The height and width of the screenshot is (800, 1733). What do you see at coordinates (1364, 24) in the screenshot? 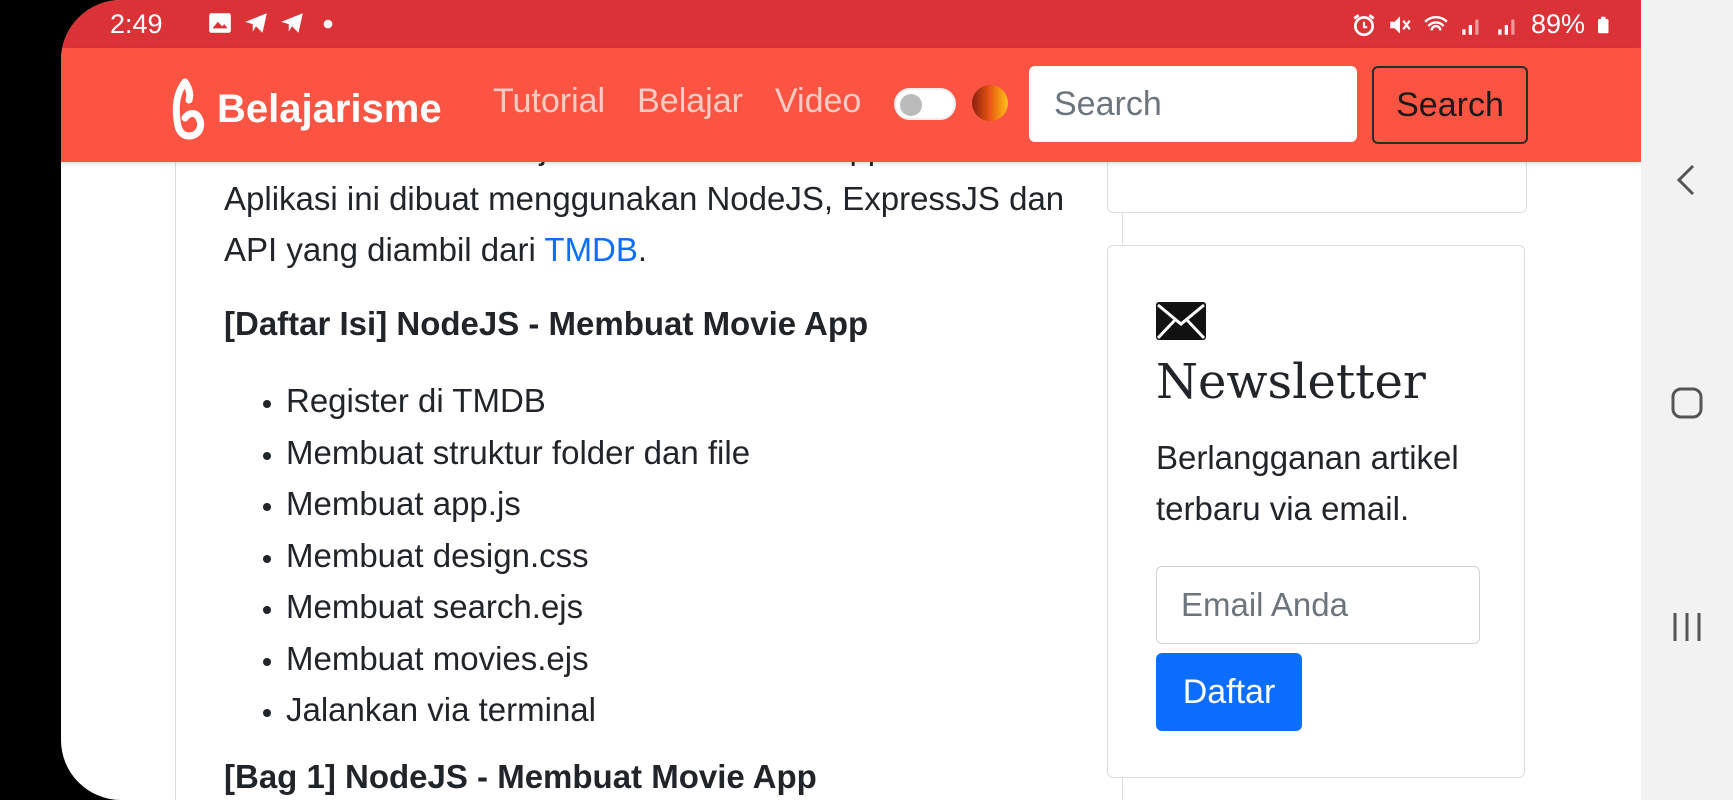
I see `alarm-icon` at bounding box center [1364, 24].